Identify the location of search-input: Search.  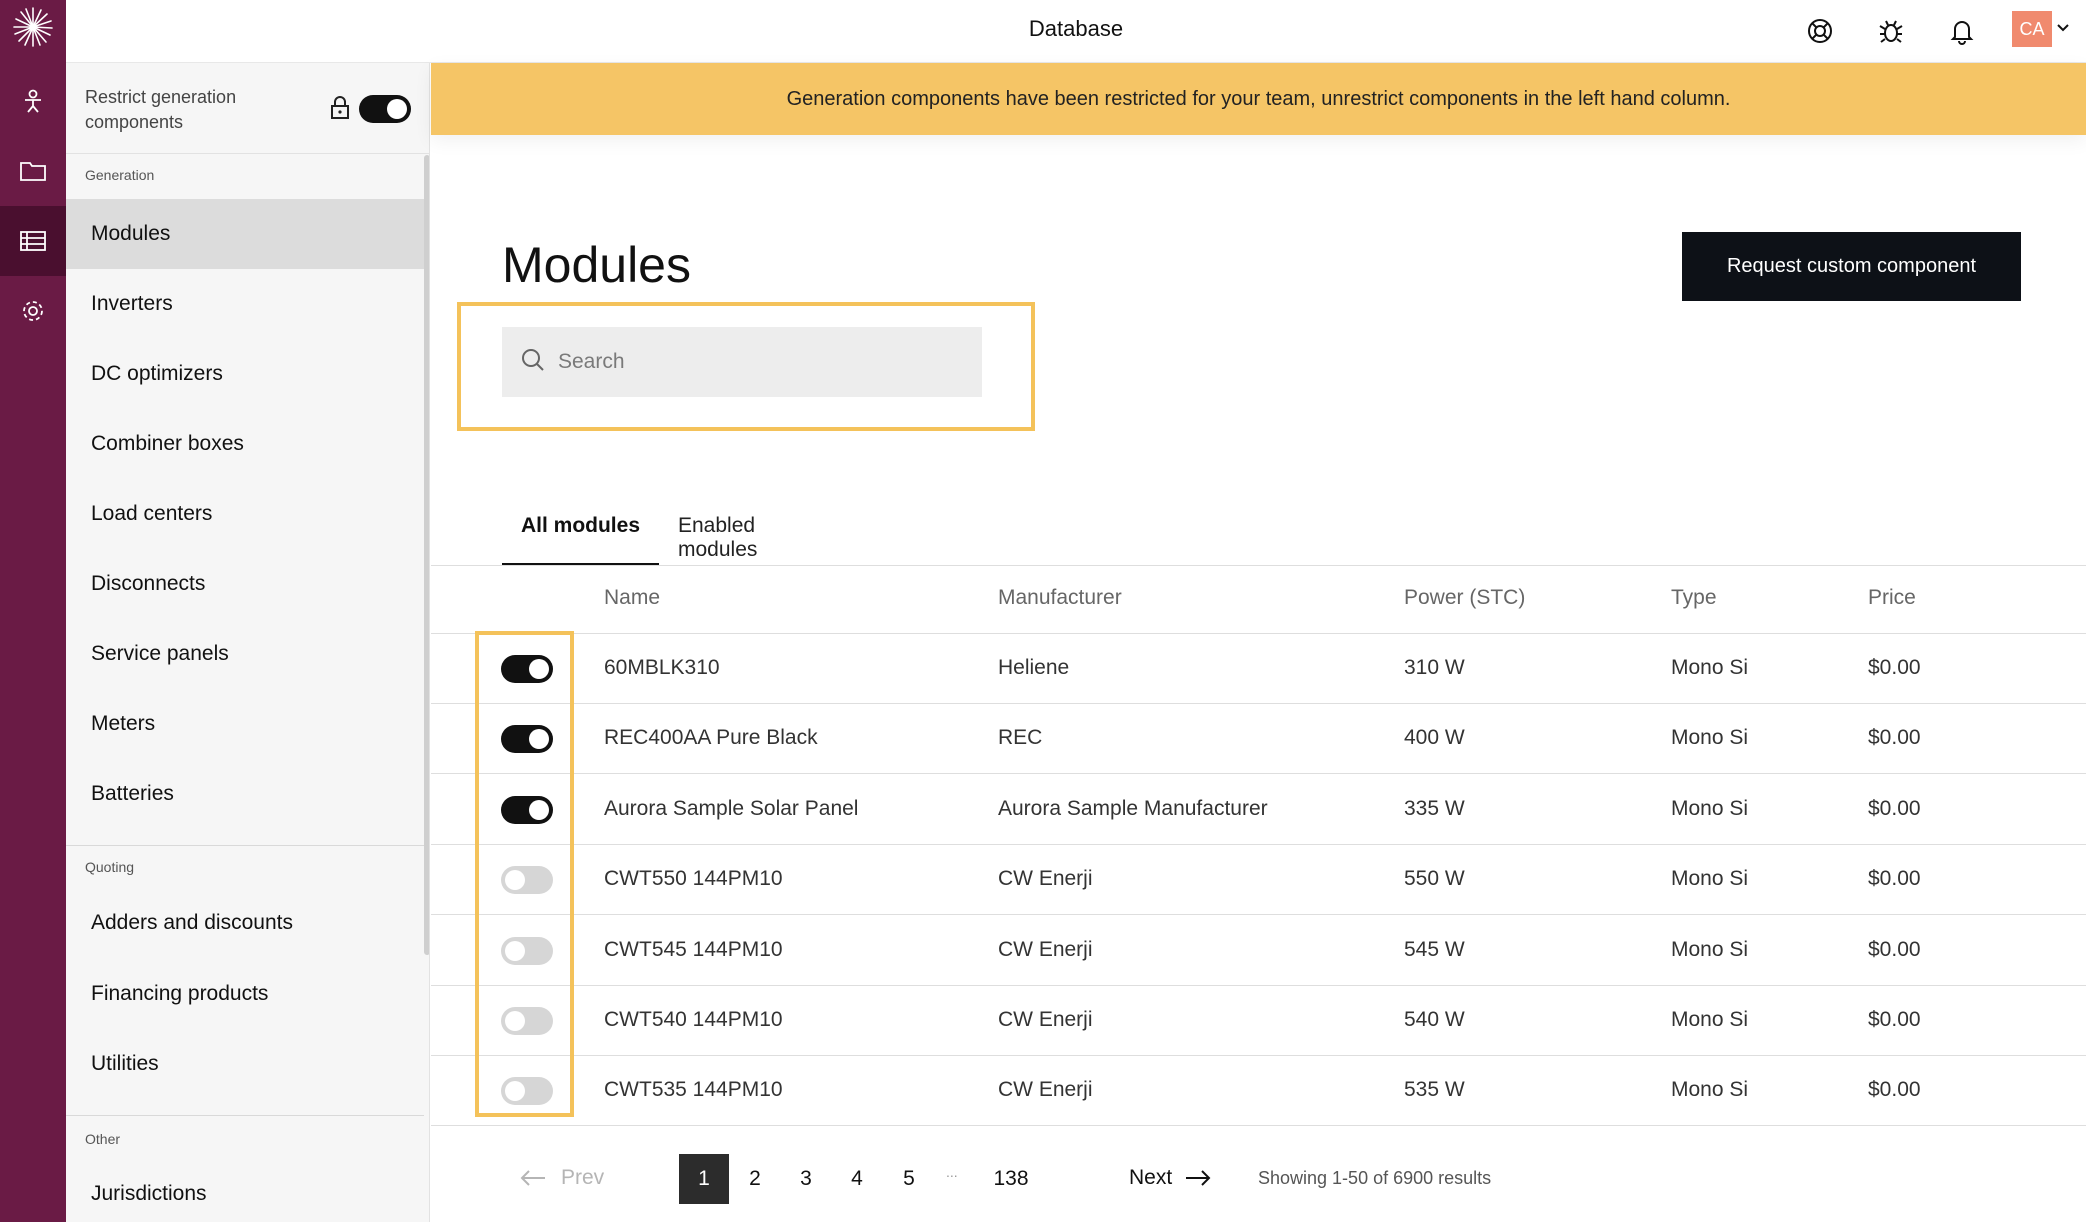
(742, 362).